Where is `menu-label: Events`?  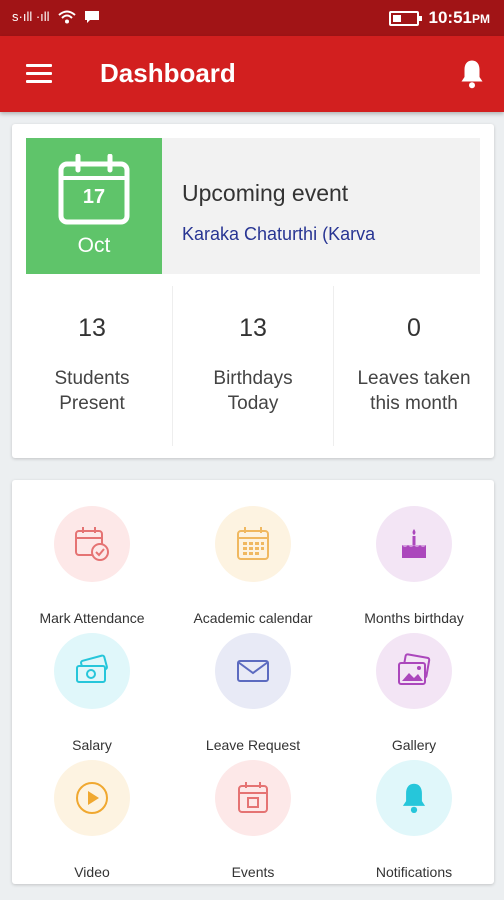 menu-label: Events is located at coordinates (253, 872).